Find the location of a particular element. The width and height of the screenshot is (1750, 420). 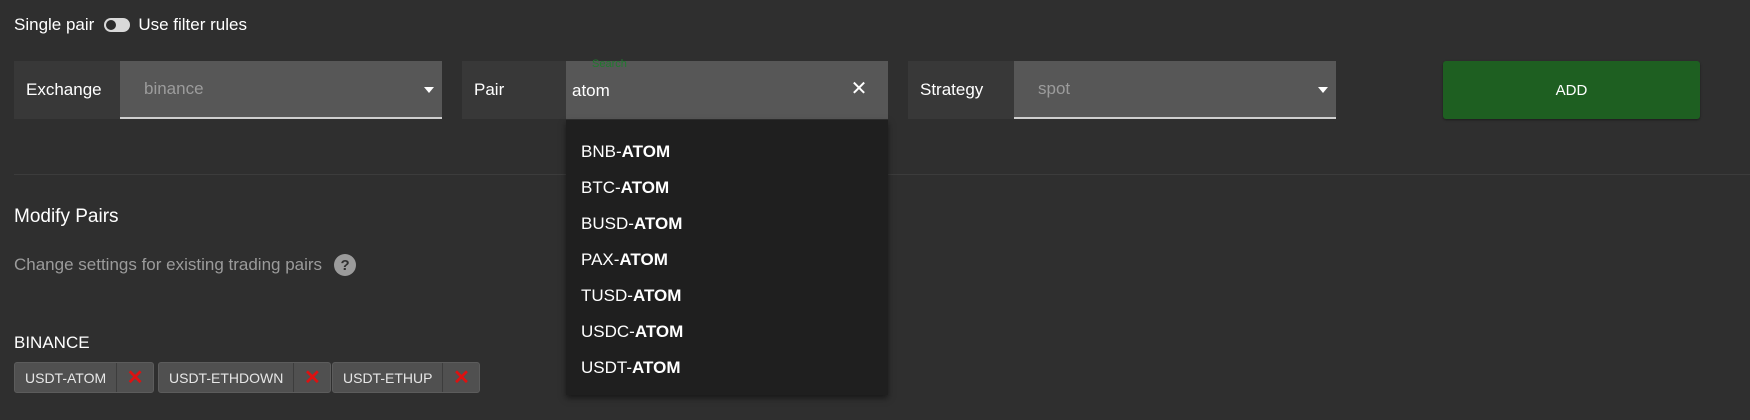

suggestion-prefix: BUSD- is located at coordinates (607, 223).